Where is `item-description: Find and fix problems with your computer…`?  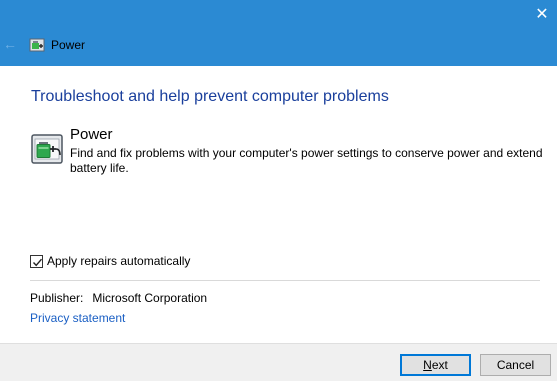
item-description: Find and fix problems with your computer… is located at coordinates (306, 160).